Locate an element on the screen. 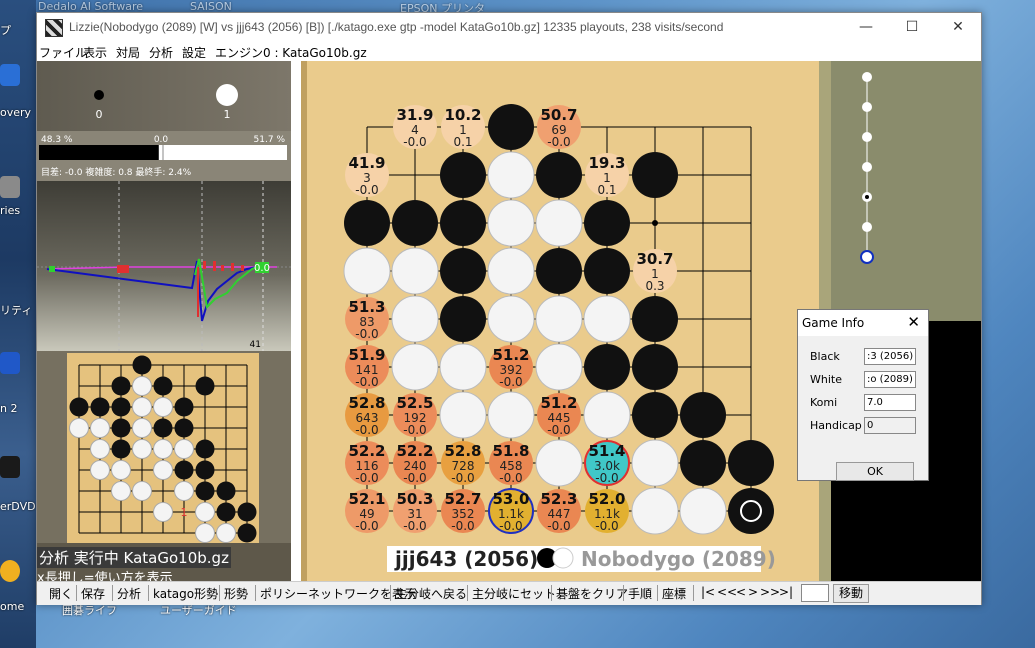 This screenshot has height=648, width=1035. katago-estimate-button: katago形勢 is located at coordinates (185, 593).